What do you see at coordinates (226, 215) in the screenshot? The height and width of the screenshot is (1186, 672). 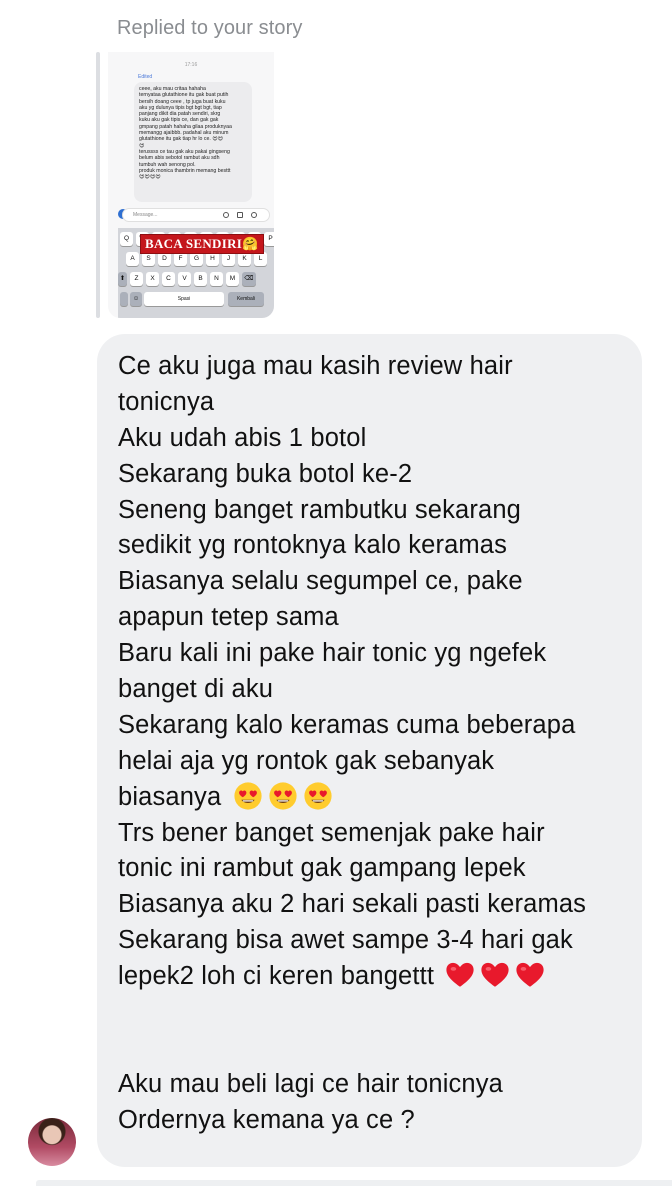 I see `microphone-icon` at bounding box center [226, 215].